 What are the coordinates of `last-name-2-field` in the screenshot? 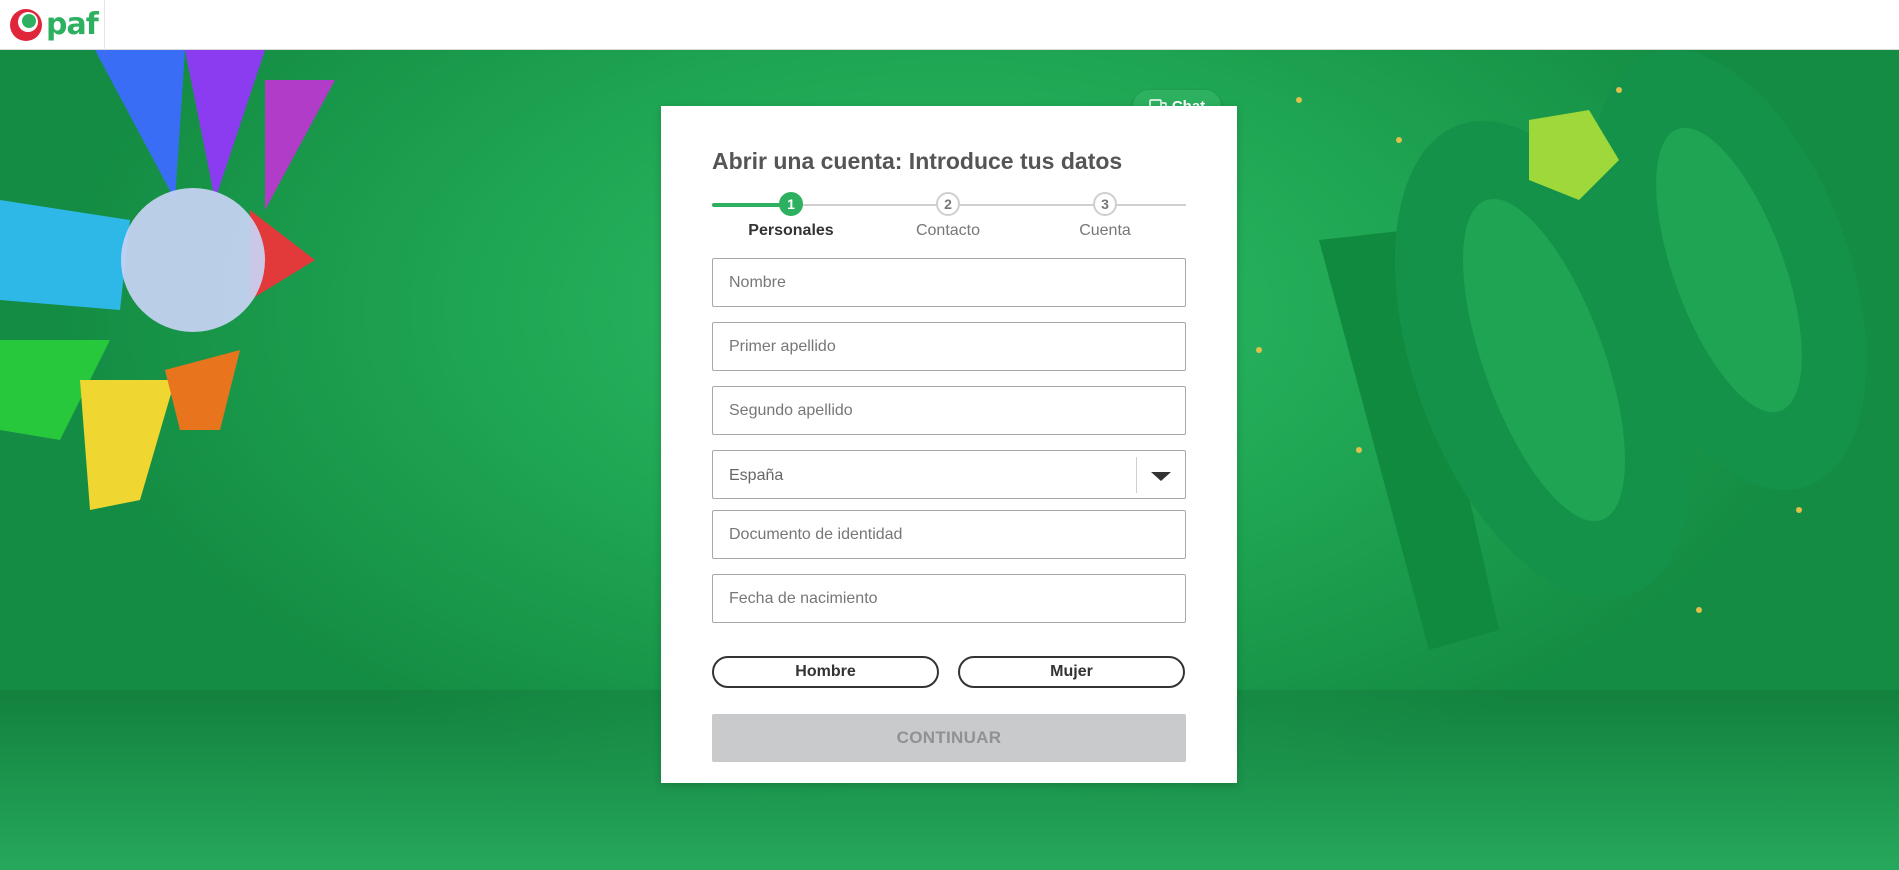 It's located at (949, 410).